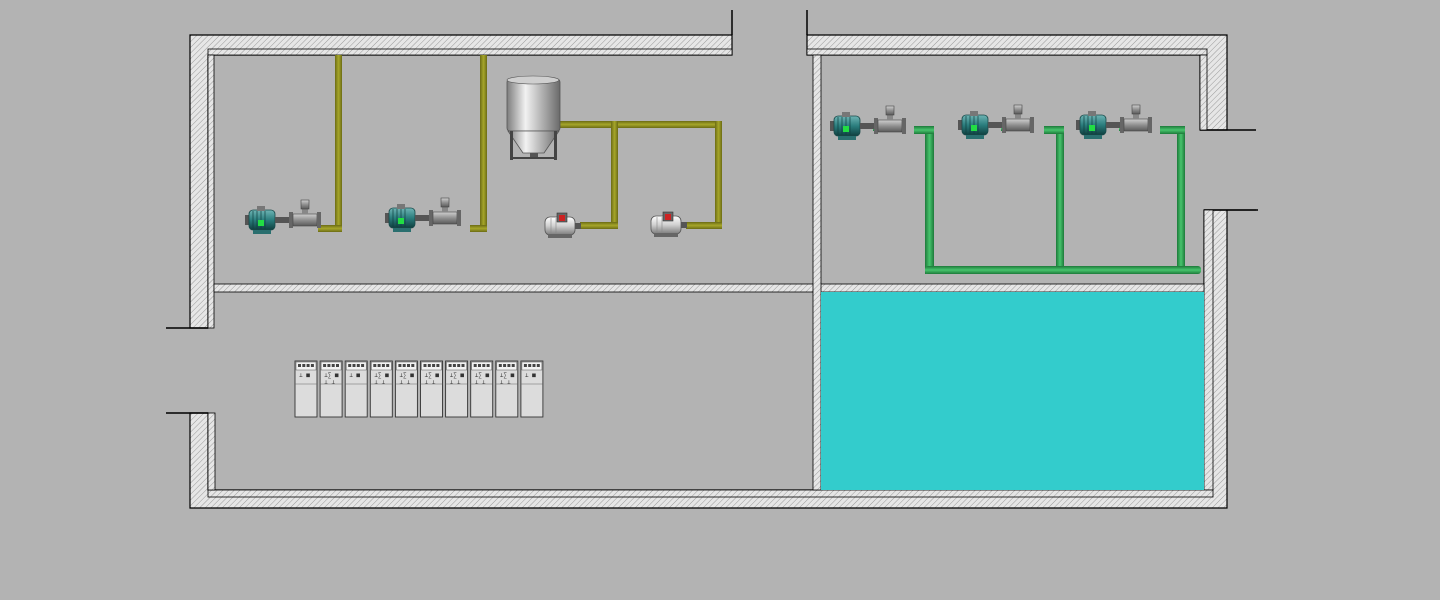 The image size is (1440, 600). Describe the element at coordinates (1037, 199) in the screenshot. I see `water-pipe-network` at that location.